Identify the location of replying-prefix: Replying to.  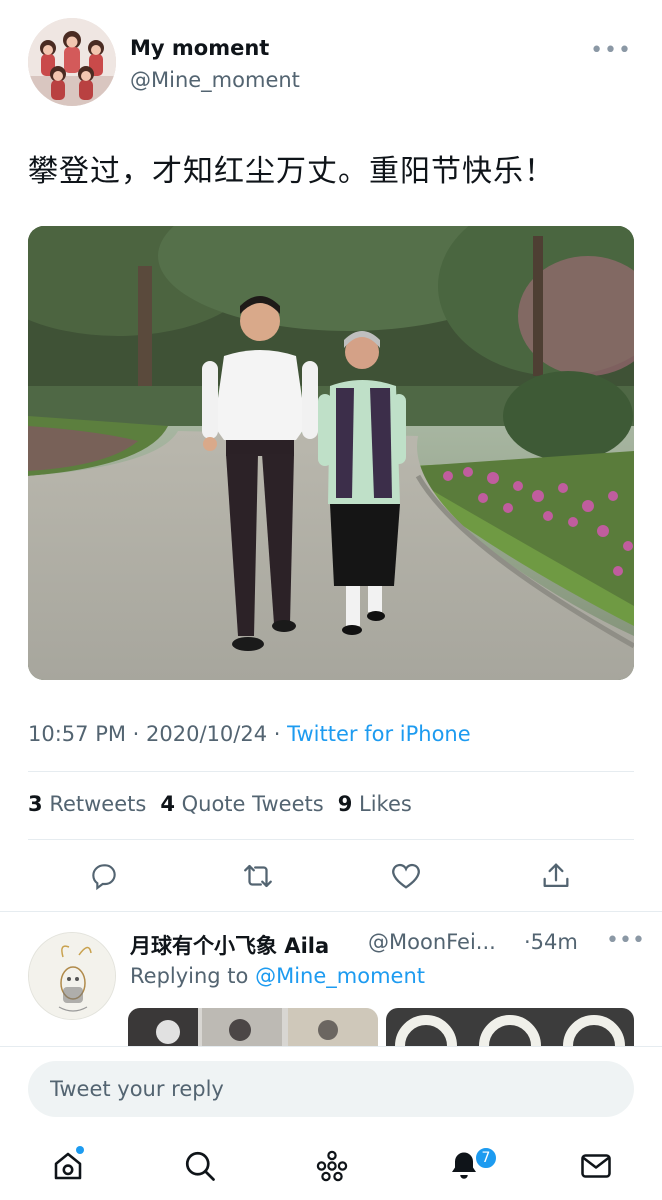
(189, 976).